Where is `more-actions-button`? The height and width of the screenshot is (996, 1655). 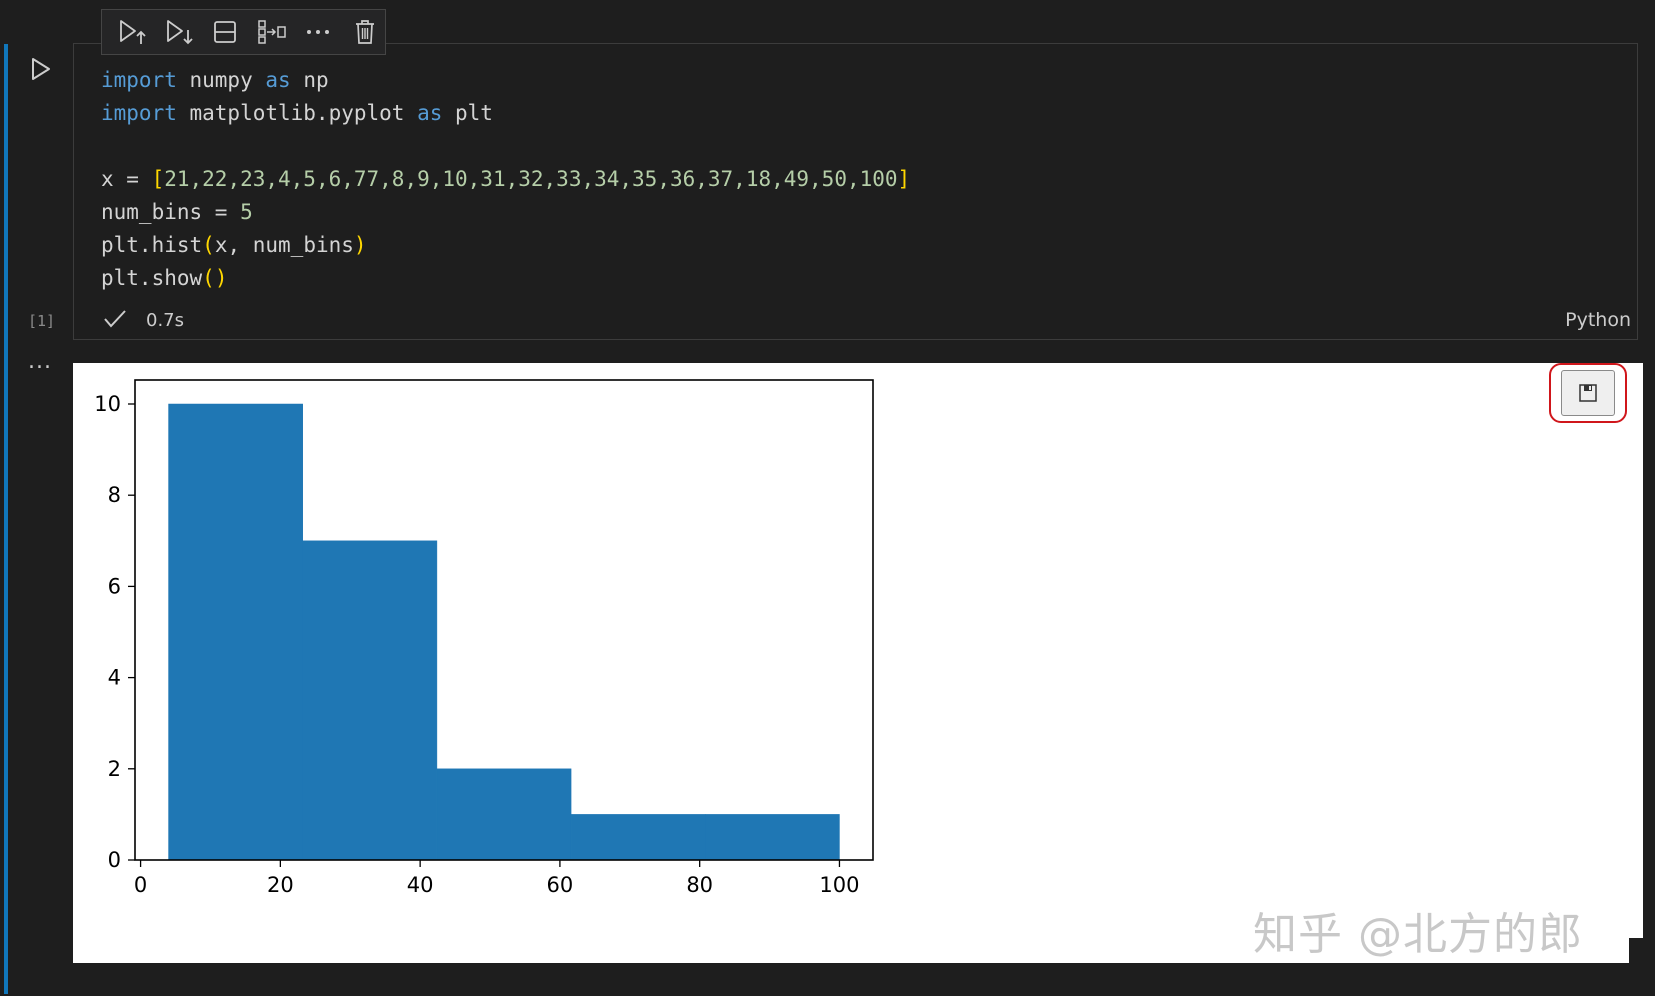 more-actions-button is located at coordinates (318, 32).